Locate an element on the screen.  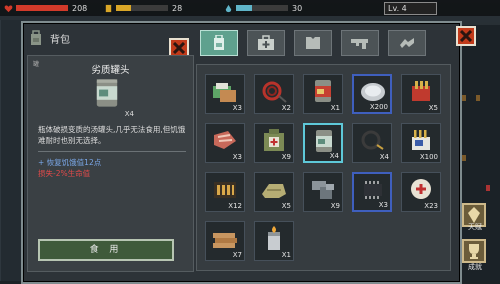
slot-quantity: X200 is located at coordinates (378, 107).